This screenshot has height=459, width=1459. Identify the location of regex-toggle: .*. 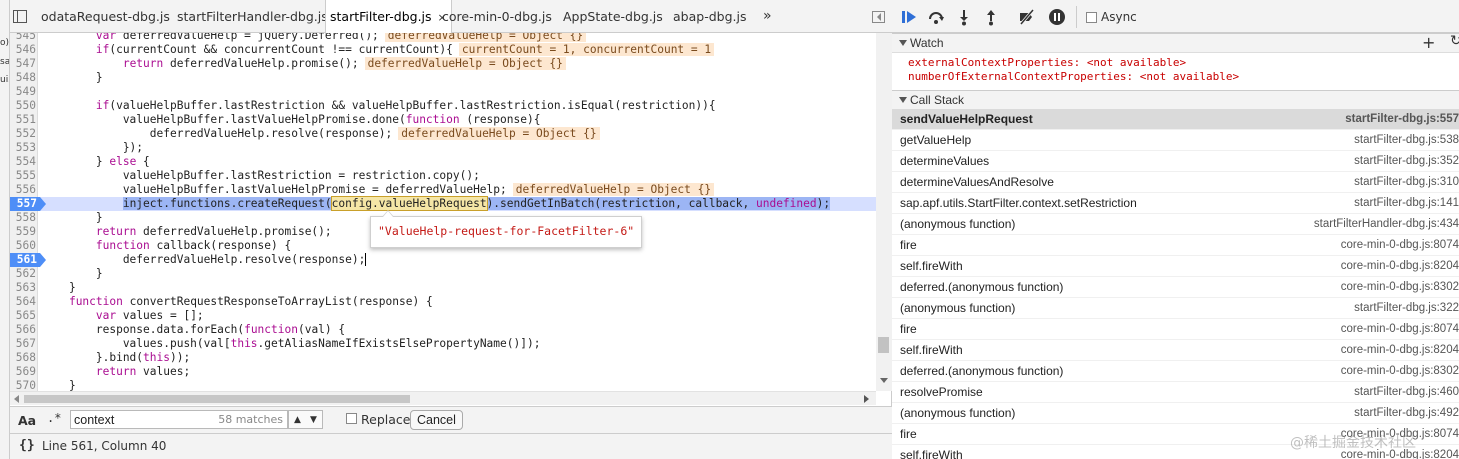
(54, 418).